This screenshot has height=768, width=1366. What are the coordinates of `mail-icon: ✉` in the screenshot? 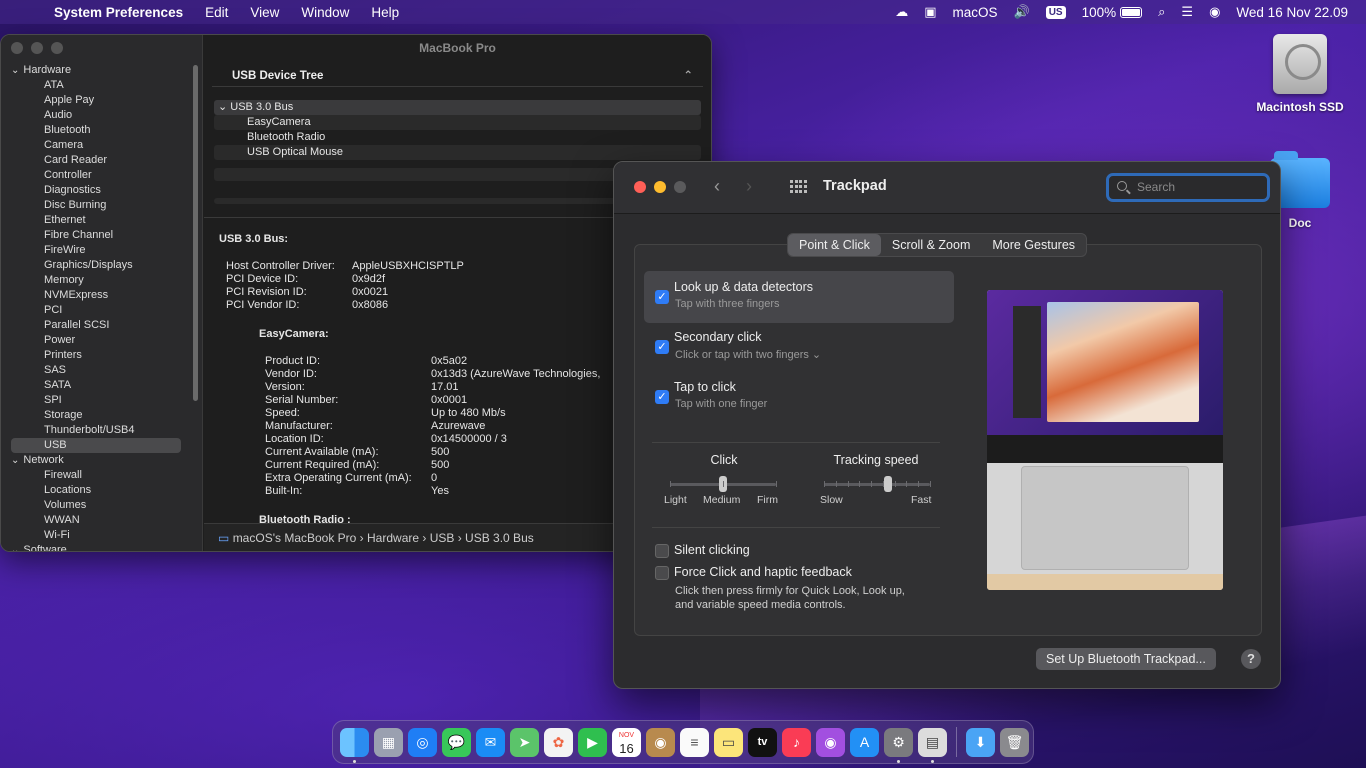 It's located at (490, 742).